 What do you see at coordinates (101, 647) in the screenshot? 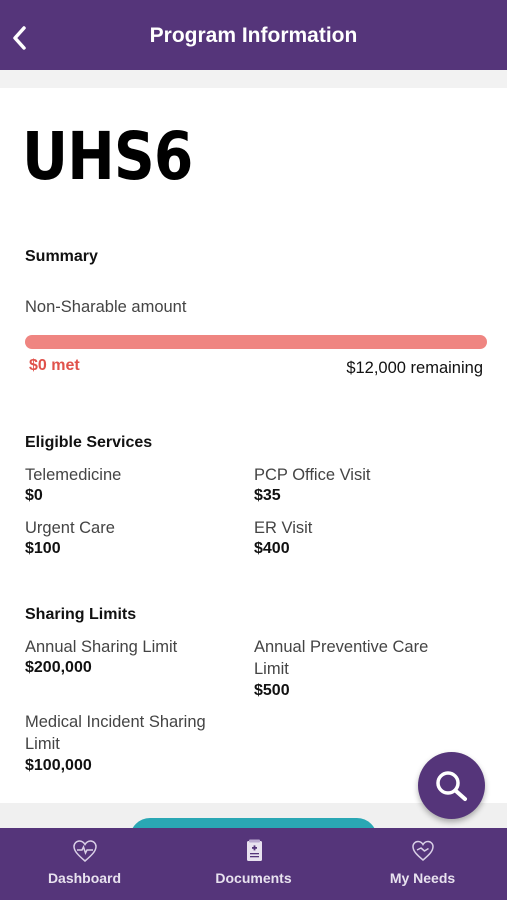
I see `limit-label: Annual Sharing Limit` at bounding box center [101, 647].